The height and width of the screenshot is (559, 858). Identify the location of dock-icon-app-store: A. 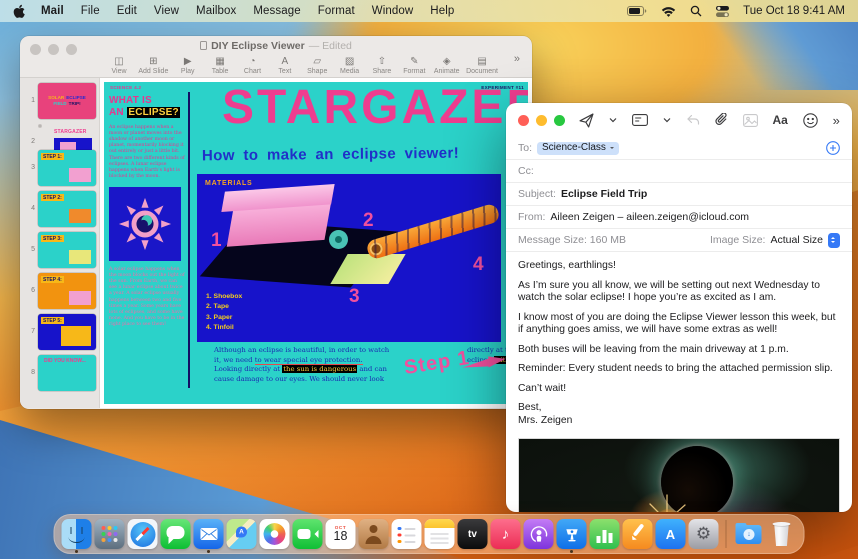
(670, 534).